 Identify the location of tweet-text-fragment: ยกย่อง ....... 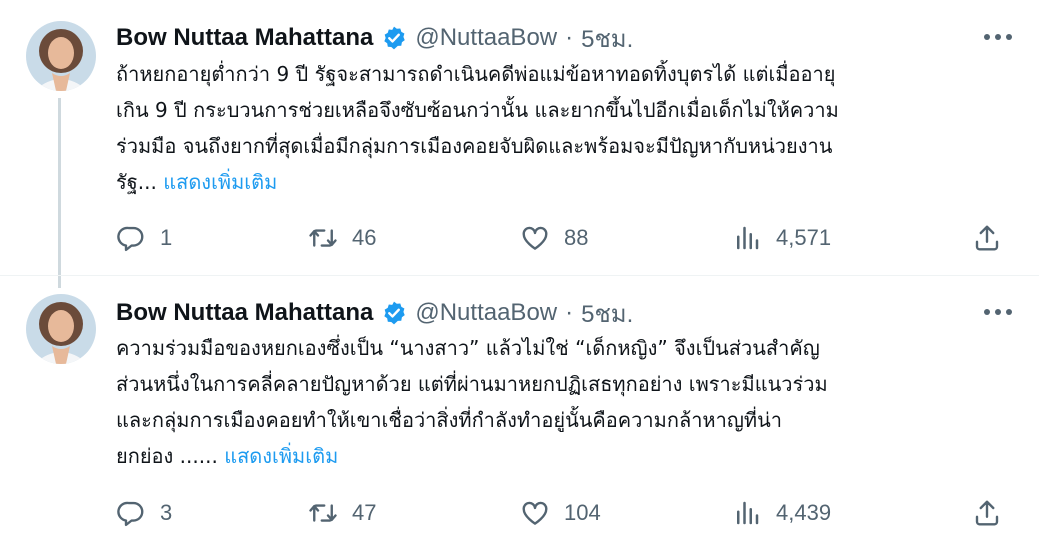
(167, 456).